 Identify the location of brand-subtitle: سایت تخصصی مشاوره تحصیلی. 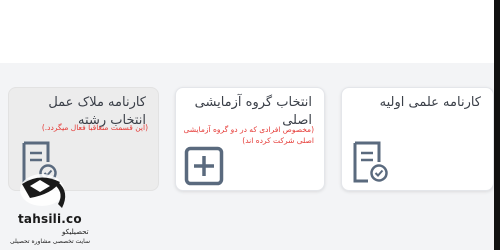
(50, 241).